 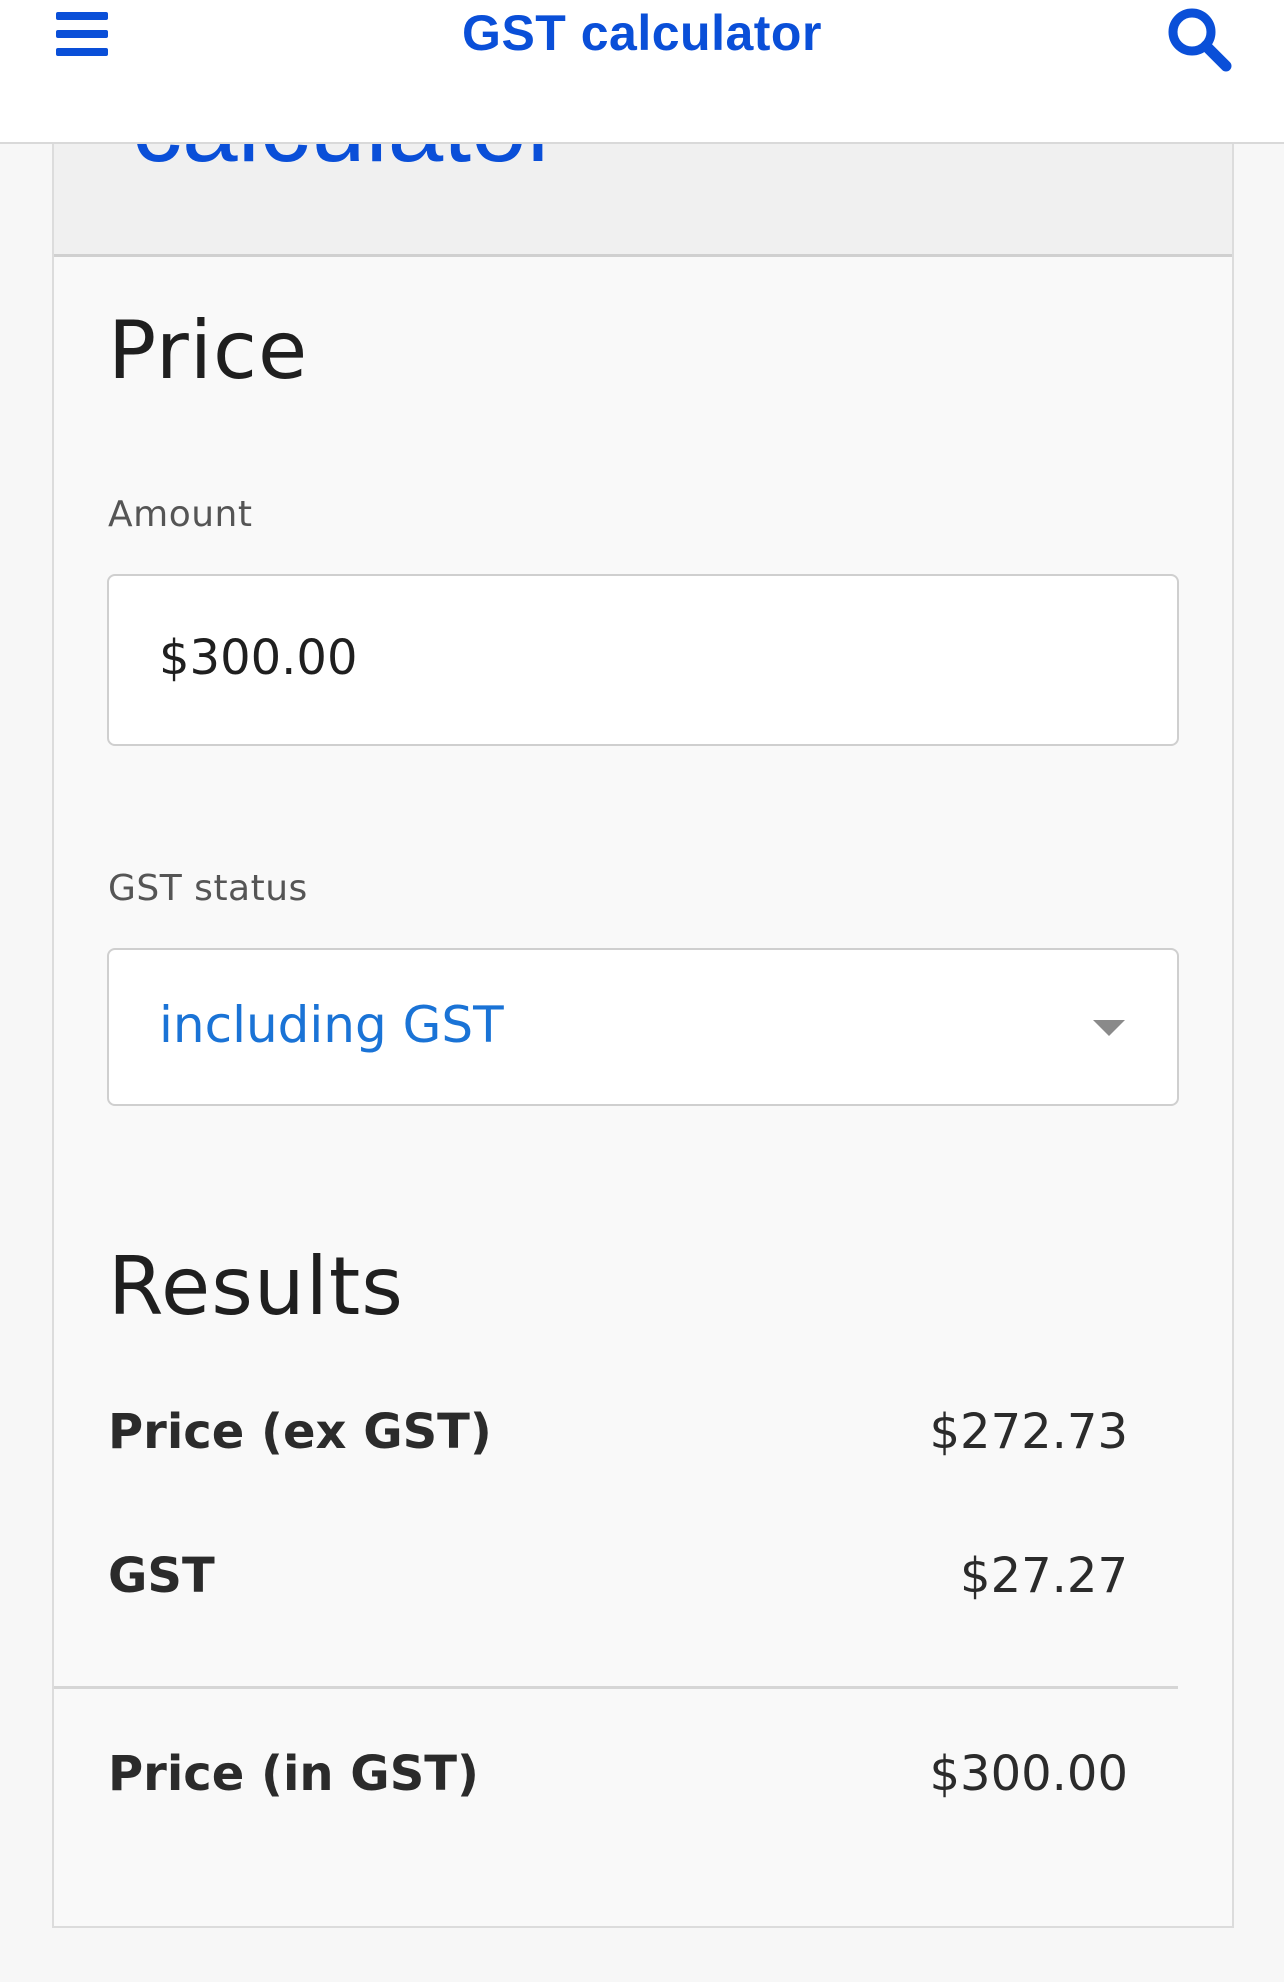 I want to click on amount-input: $300.00, so click(x=643, y=660).